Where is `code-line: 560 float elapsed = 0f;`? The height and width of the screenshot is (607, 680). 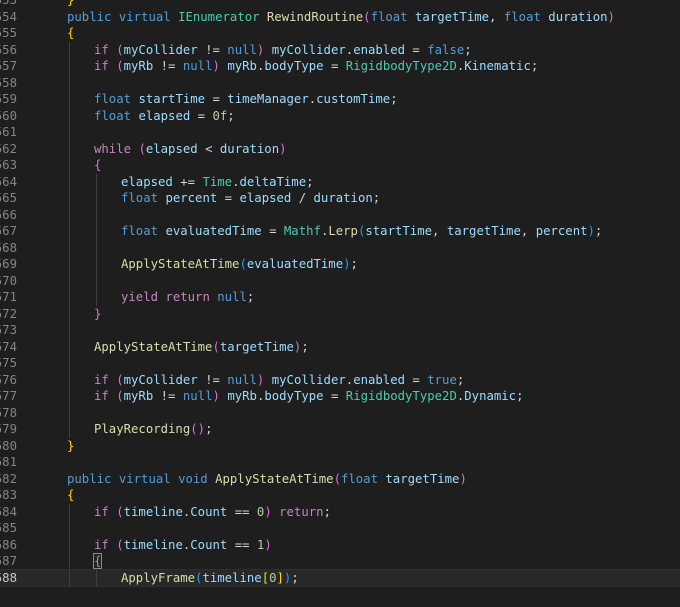 code-line: 560 float elapsed = 0f; is located at coordinates (340, 115).